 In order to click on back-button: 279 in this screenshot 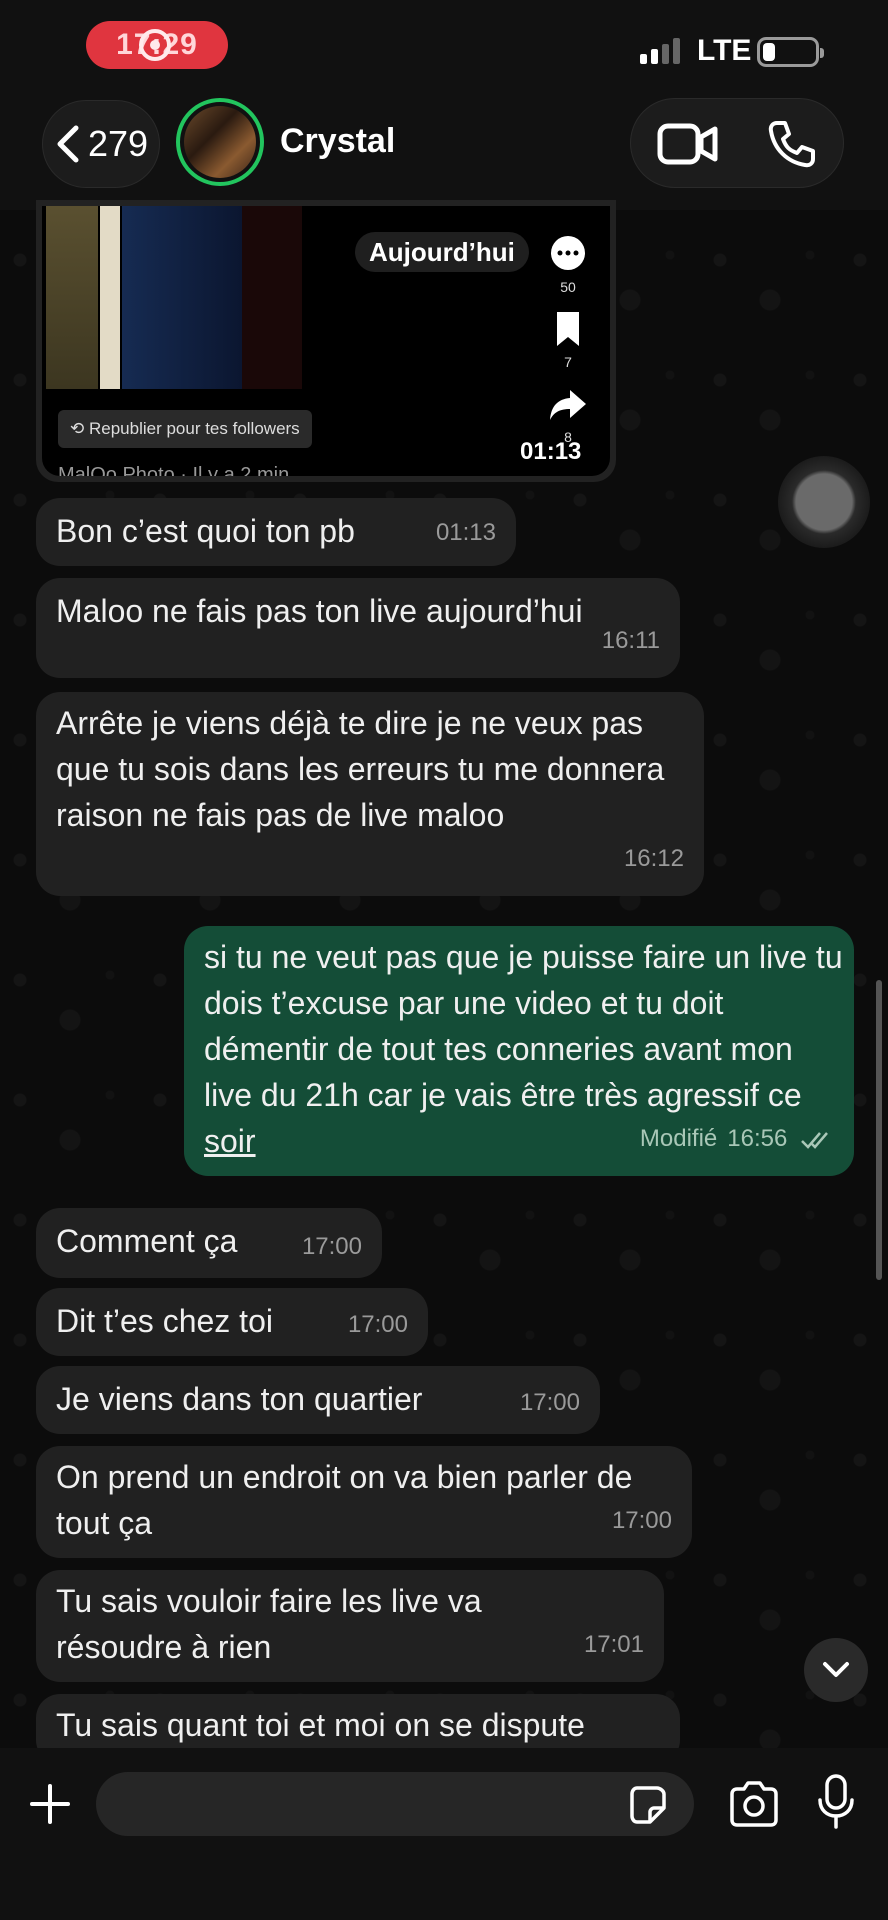, I will do `click(101, 144)`.